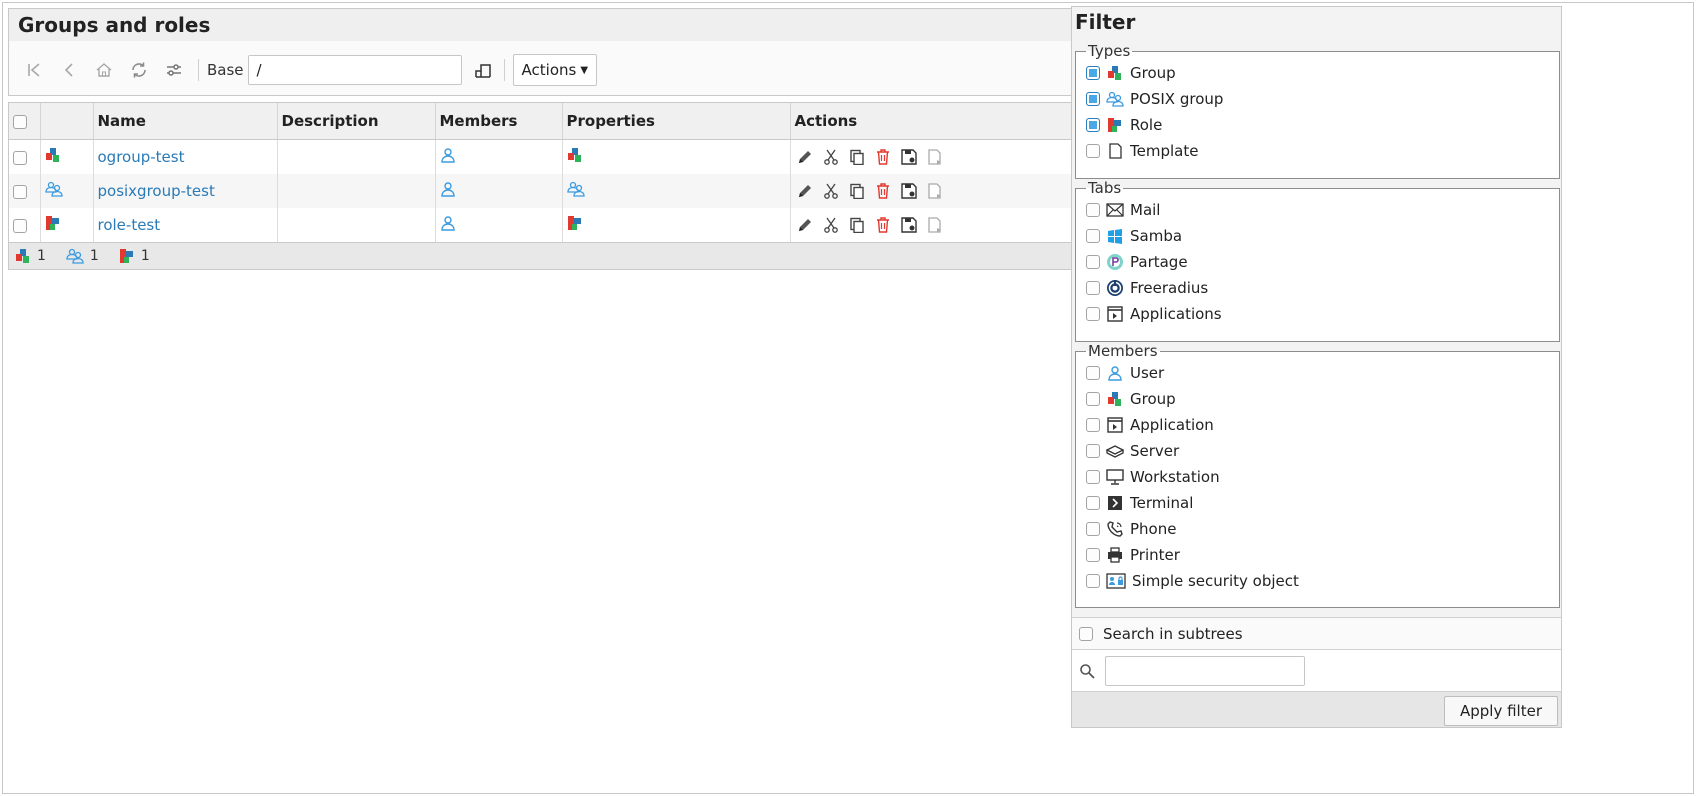 Image resolution: width=1696 pixels, height=796 pixels. What do you see at coordinates (1317, 73) in the screenshot?
I see `filter-type-group: Group` at bounding box center [1317, 73].